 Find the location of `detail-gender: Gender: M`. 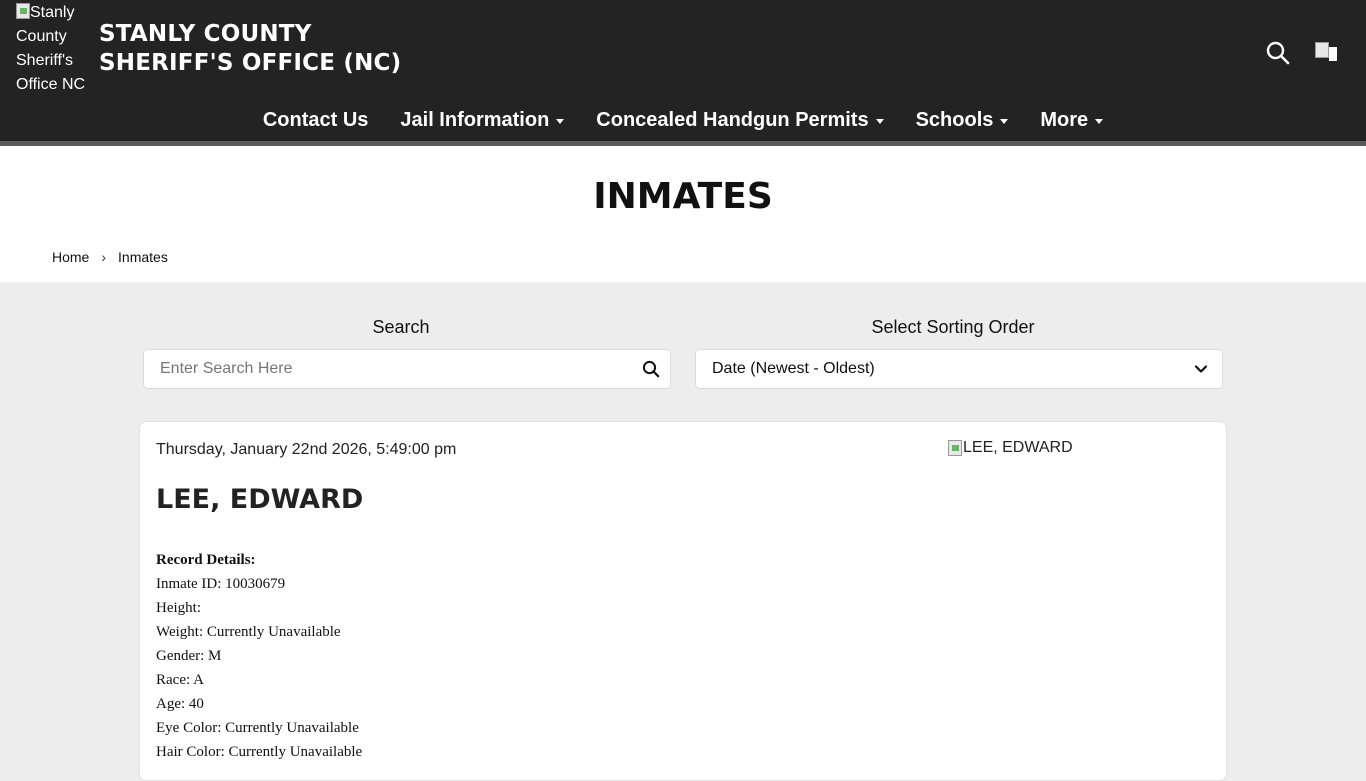

detail-gender: Gender: M is located at coordinates (189, 656).